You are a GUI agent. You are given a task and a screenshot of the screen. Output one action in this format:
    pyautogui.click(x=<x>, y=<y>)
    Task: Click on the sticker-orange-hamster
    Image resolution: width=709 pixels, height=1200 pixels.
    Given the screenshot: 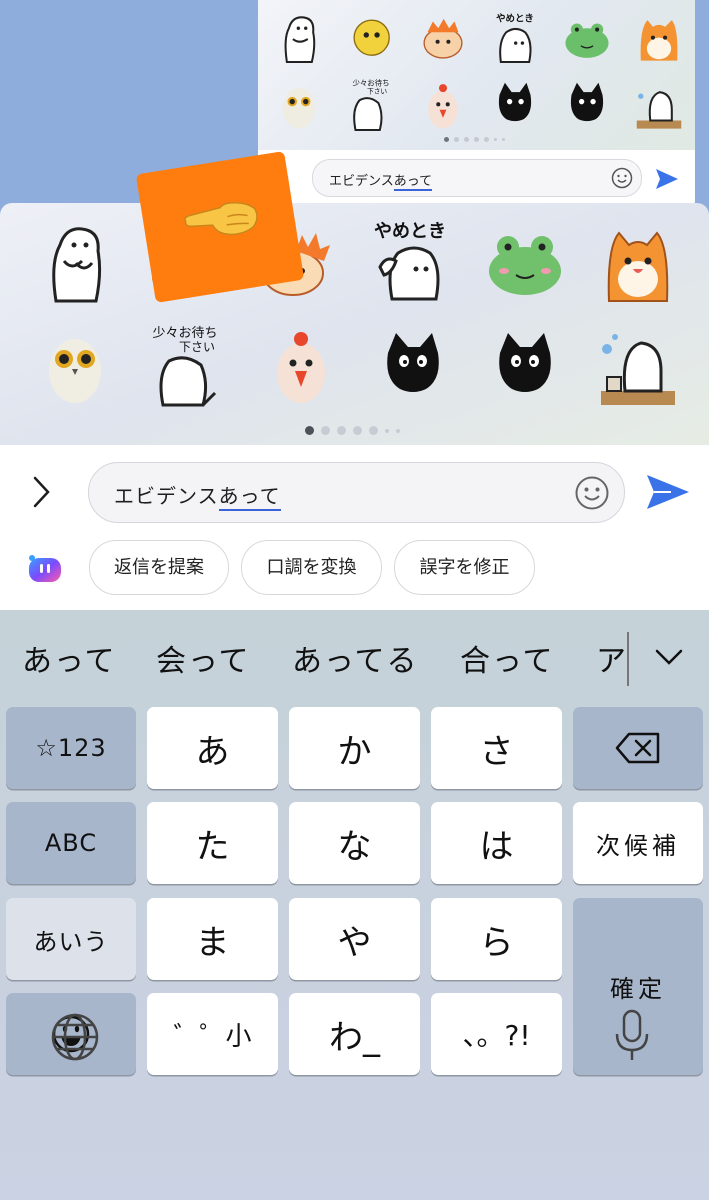 What is the action you would take?
    pyautogui.click(x=638, y=260)
    